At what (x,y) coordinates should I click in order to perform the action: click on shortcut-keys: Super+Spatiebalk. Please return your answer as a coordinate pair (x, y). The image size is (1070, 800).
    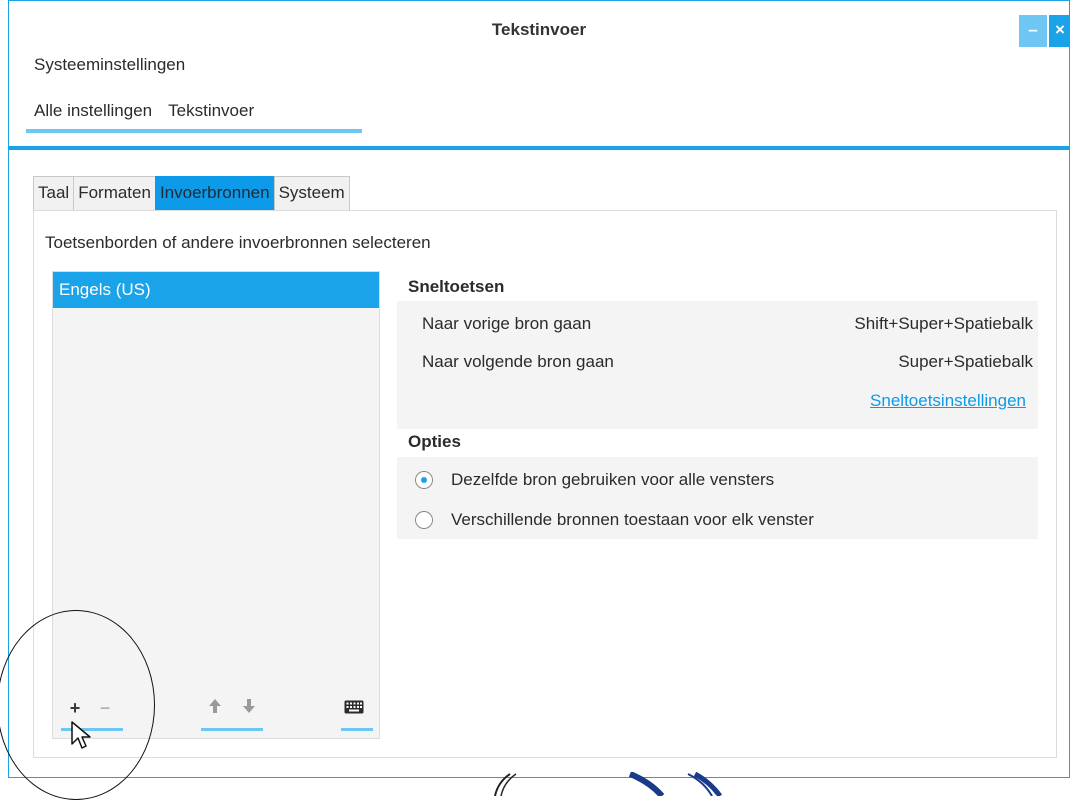
    Looking at the image, I should click on (965, 362).